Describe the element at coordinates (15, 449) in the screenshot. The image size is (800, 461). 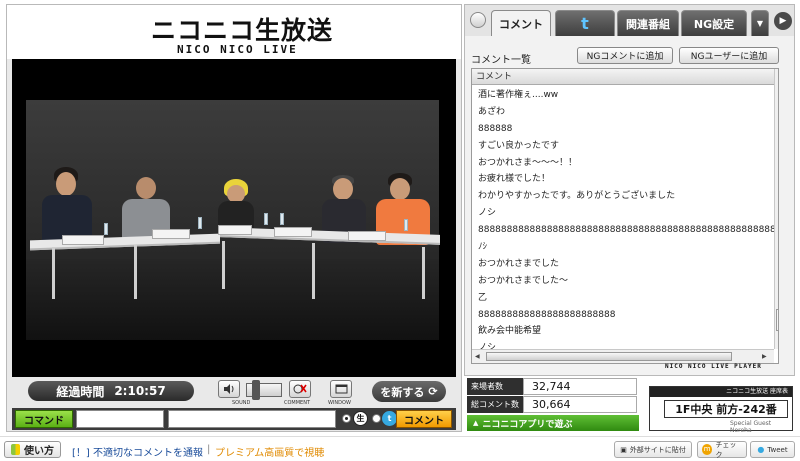
I see `beginner-leaf-icon` at that location.